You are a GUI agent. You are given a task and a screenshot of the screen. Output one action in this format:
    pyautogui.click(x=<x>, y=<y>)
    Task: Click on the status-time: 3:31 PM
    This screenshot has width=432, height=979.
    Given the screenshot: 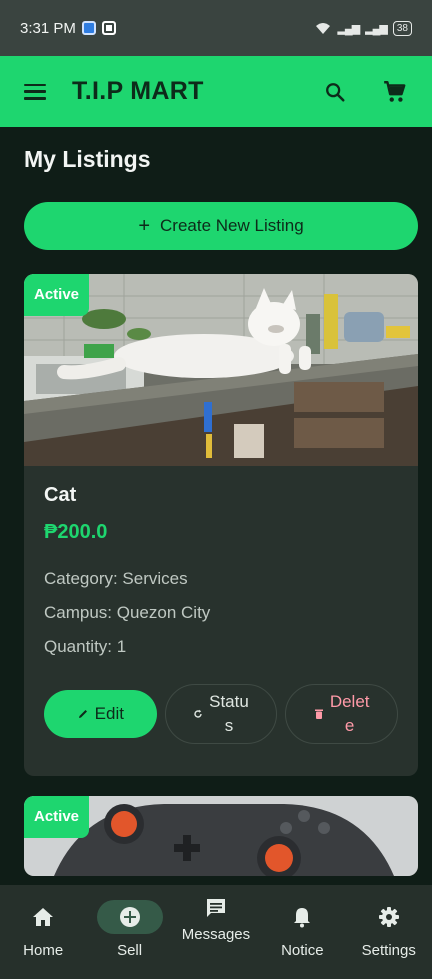 What is the action you would take?
    pyautogui.click(x=48, y=28)
    